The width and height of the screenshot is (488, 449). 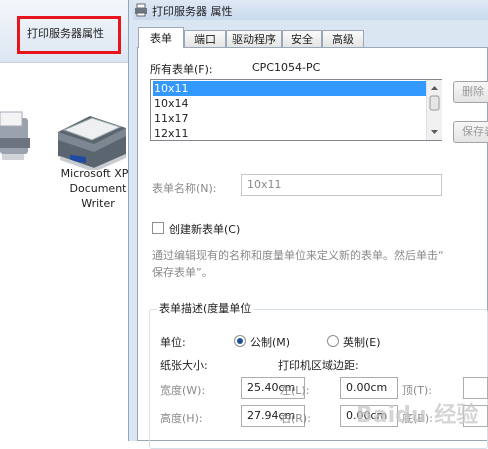 What do you see at coordinates (298, 255) in the screenshot?
I see `hint-text-line1: 通过编辑现有的名称和度量单位来定义新的表单。然后单击“` at bounding box center [298, 255].